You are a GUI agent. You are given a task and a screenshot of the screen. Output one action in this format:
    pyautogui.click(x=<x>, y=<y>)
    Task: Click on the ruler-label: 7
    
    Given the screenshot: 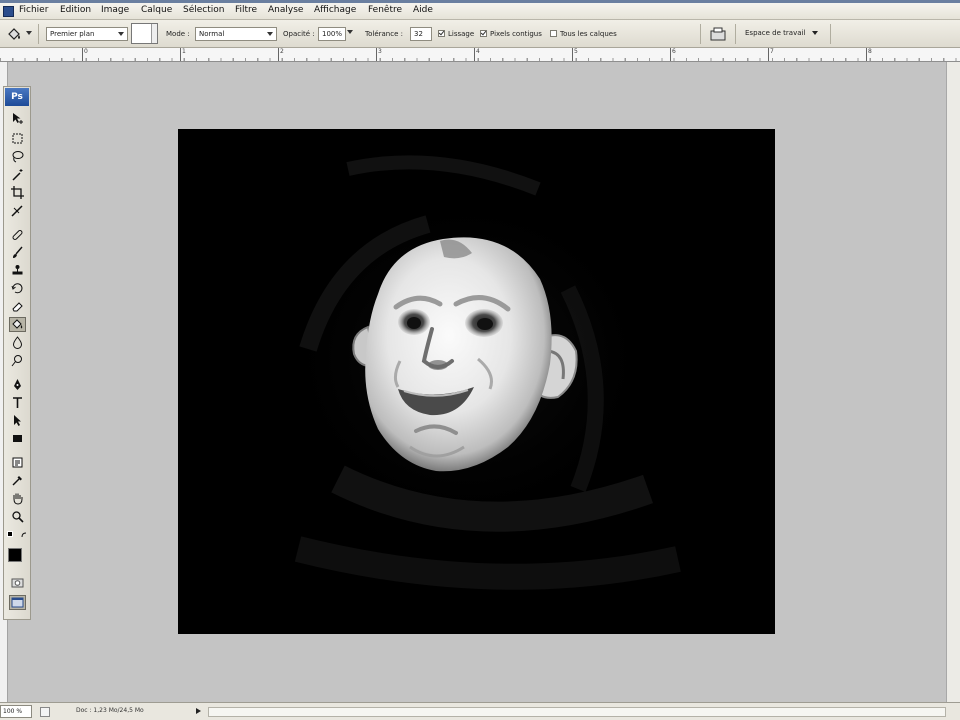 What is the action you would take?
    pyautogui.click(x=772, y=51)
    